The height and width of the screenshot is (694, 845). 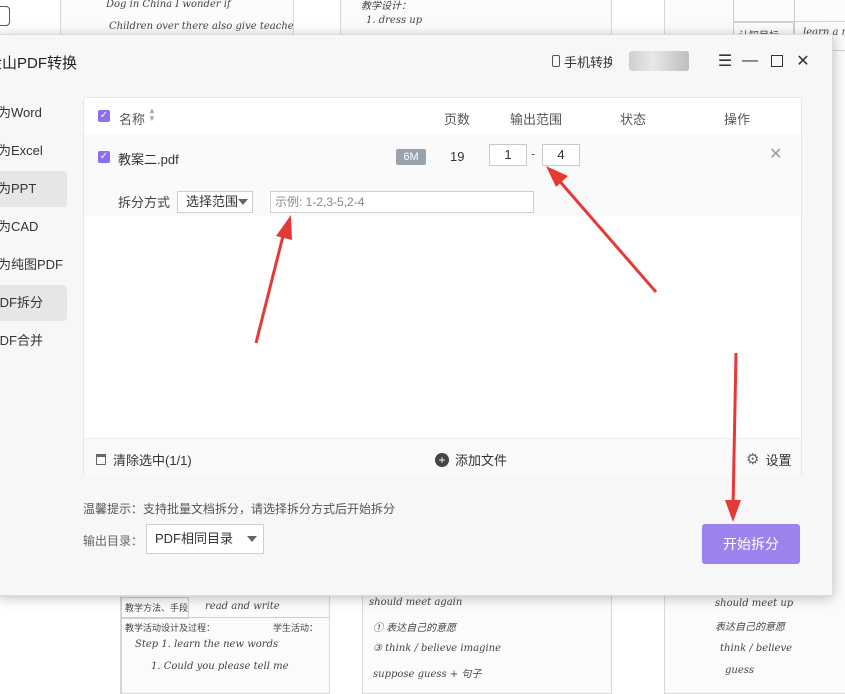 I want to click on arrow-to-split-input, so click(x=273, y=279).